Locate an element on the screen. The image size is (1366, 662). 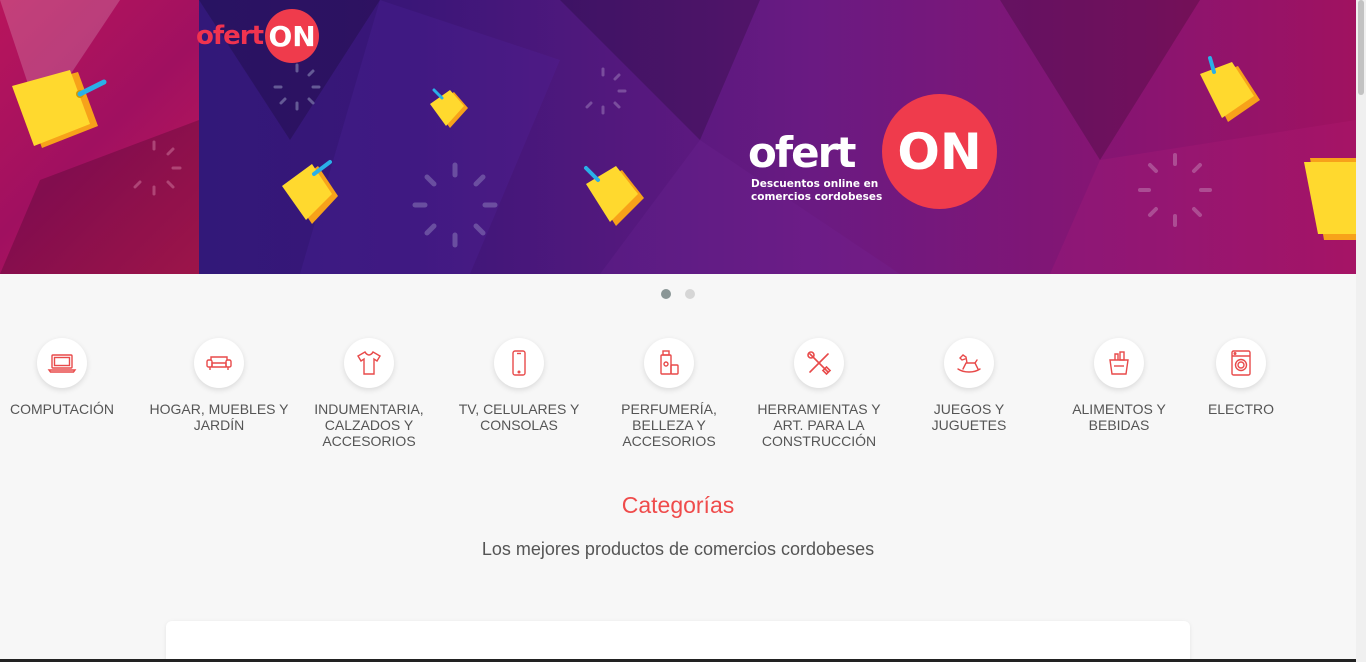
category-electro: ELECTRO is located at coordinates (1241, 377).